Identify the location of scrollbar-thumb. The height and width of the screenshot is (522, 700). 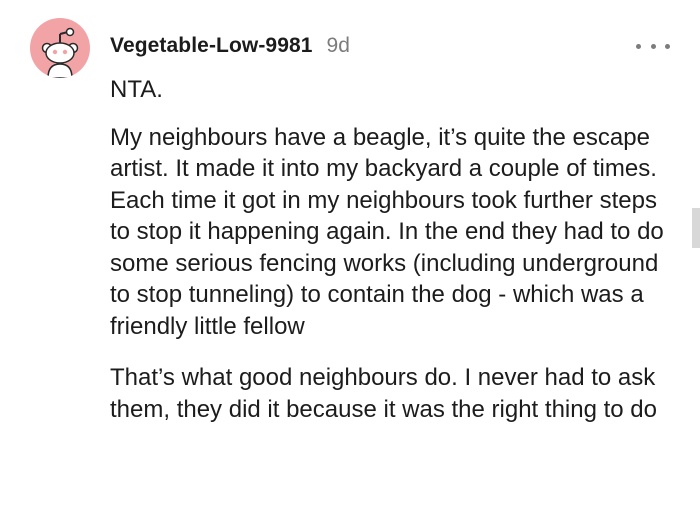
(696, 228).